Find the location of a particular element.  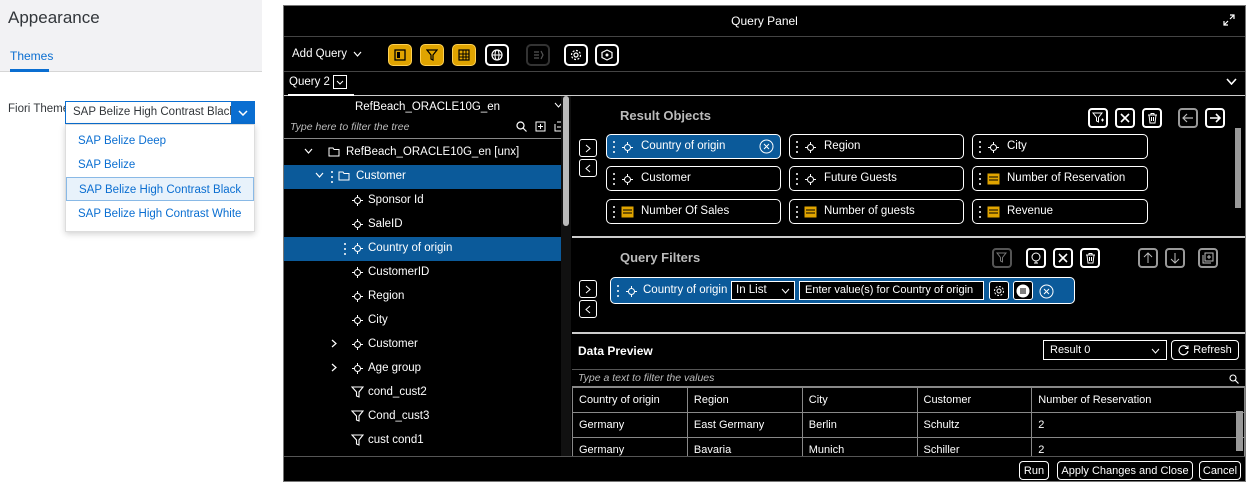

move-left-button is located at coordinates (1188, 118).